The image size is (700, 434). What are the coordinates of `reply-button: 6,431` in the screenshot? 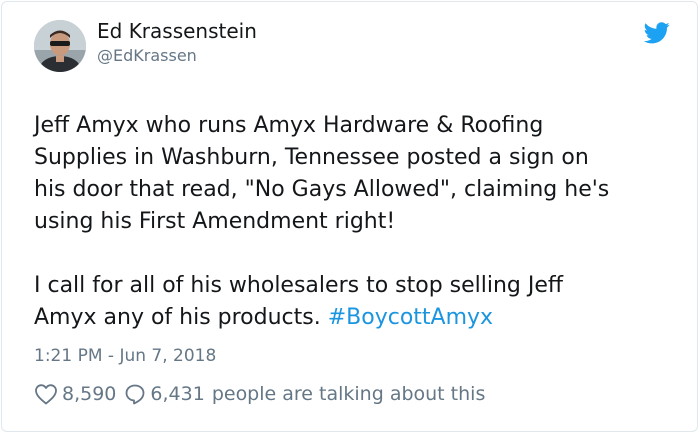 It's located at (164, 394).